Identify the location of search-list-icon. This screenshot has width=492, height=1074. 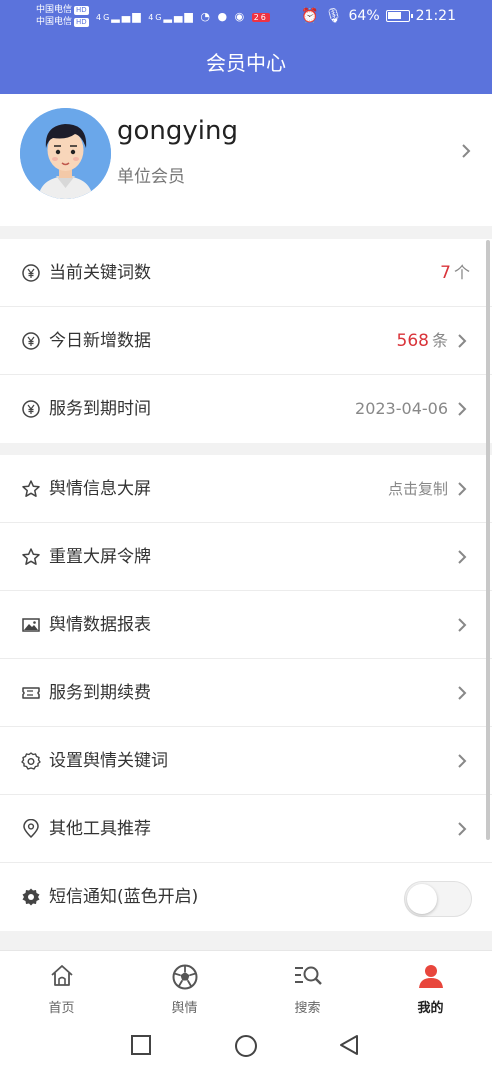
(308, 975).